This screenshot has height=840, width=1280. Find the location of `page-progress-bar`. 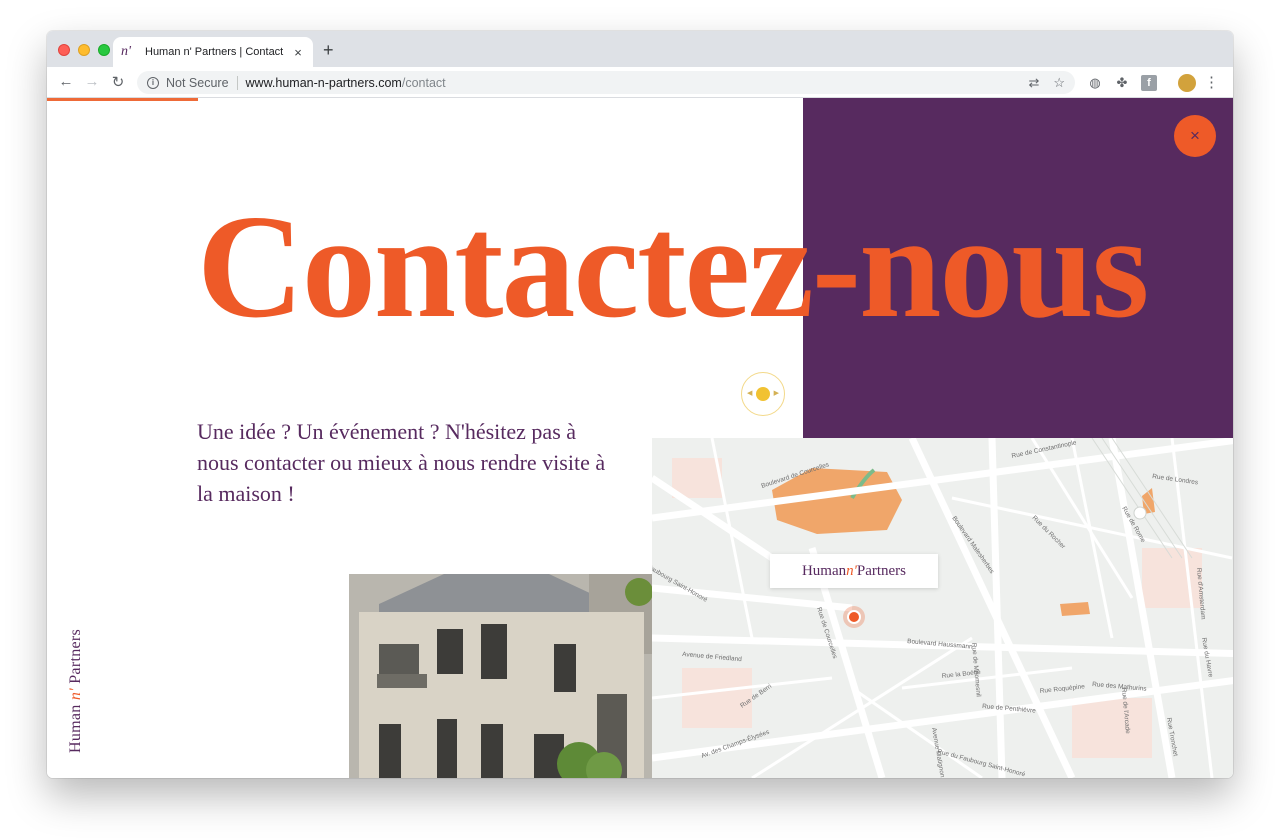

page-progress-bar is located at coordinates (122, 99).